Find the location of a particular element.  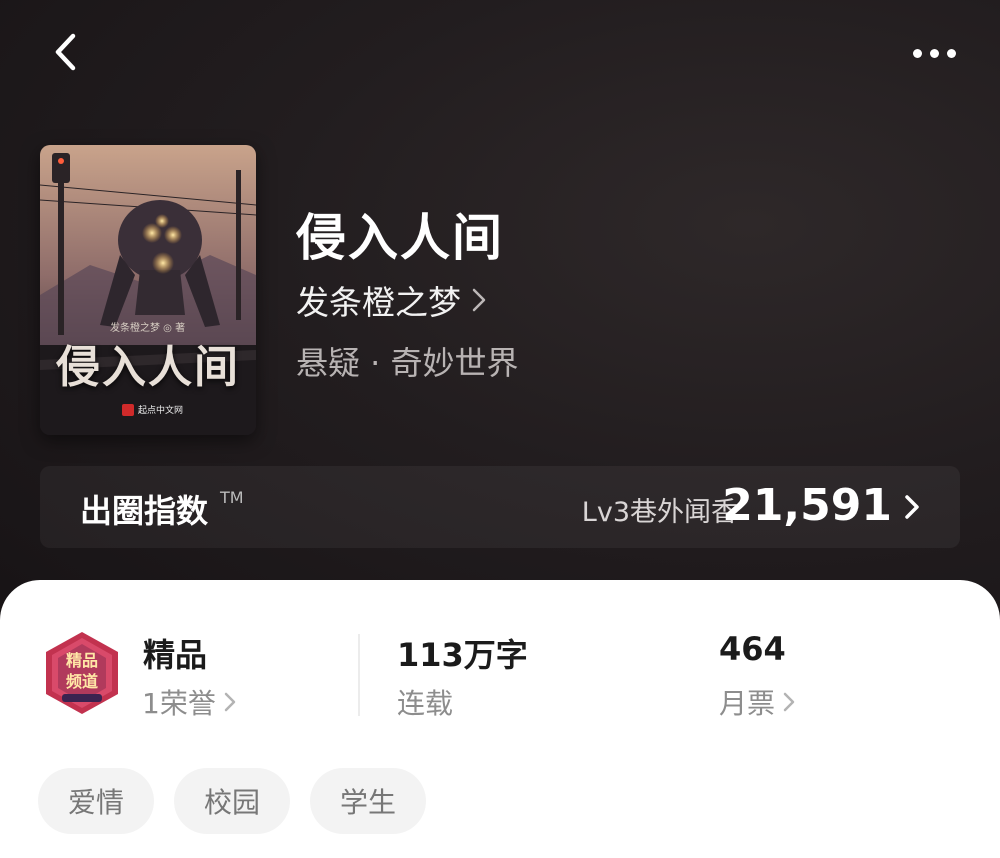

honor-link: 1荣誉 is located at coordinates (189, 702).